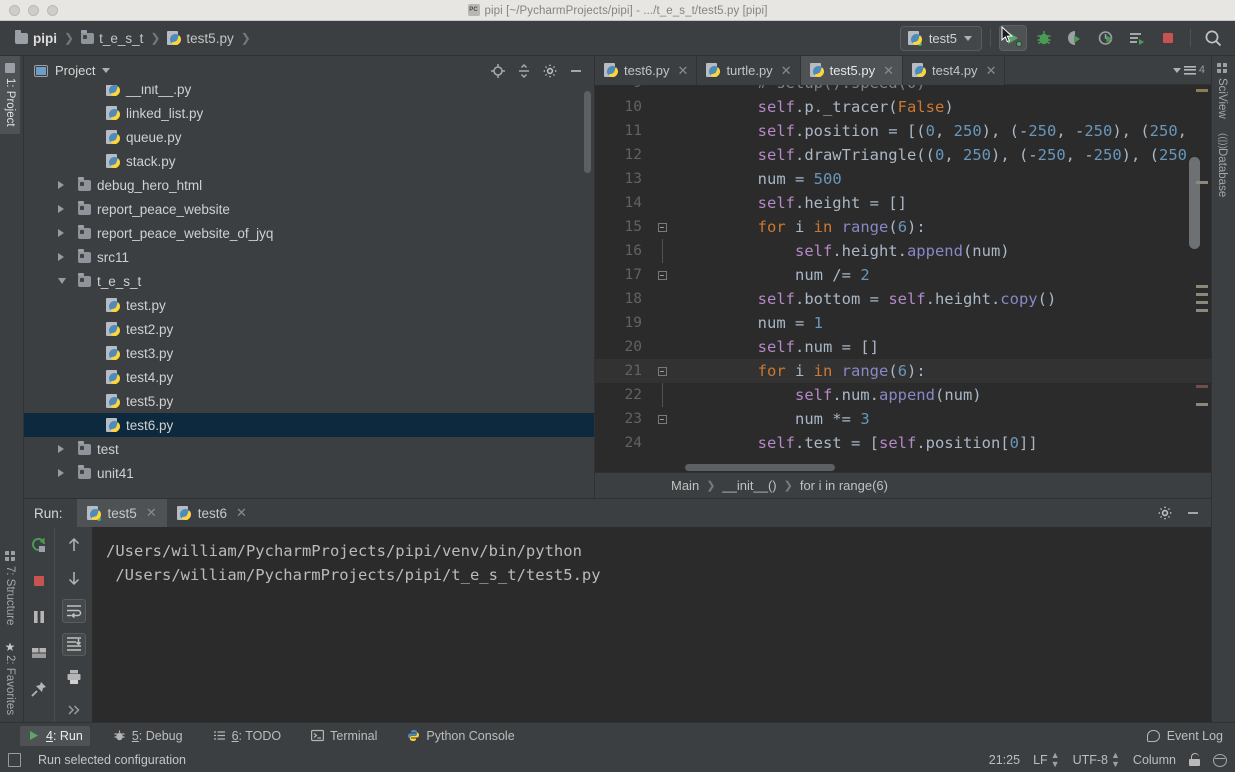 The image size is (1235, 772). I want to click on code-line: 23 num *= 3, so click(903, 419).